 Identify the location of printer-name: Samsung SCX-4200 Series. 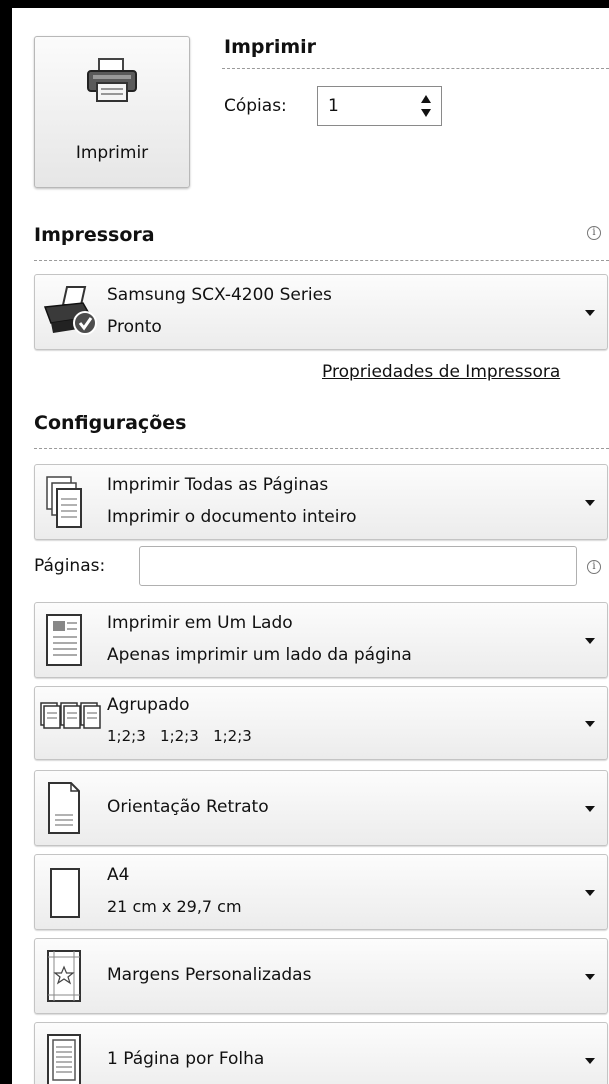
(219, 295).